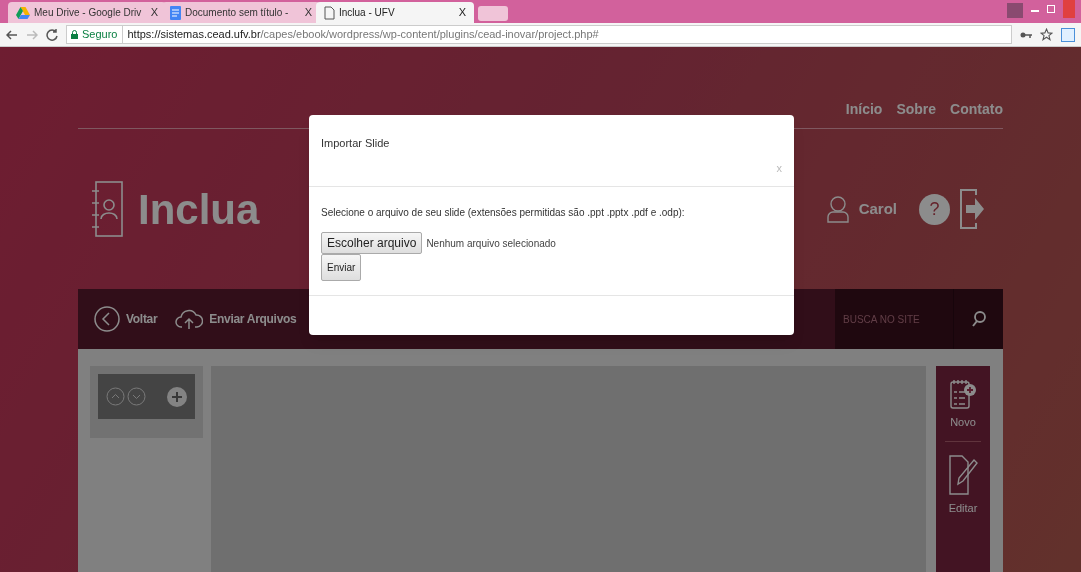 The height and width of the screenshot is (572, 1081). Describe the element at coordinates (1046, 34) in the screenshot. I see `star-icon` at that location.